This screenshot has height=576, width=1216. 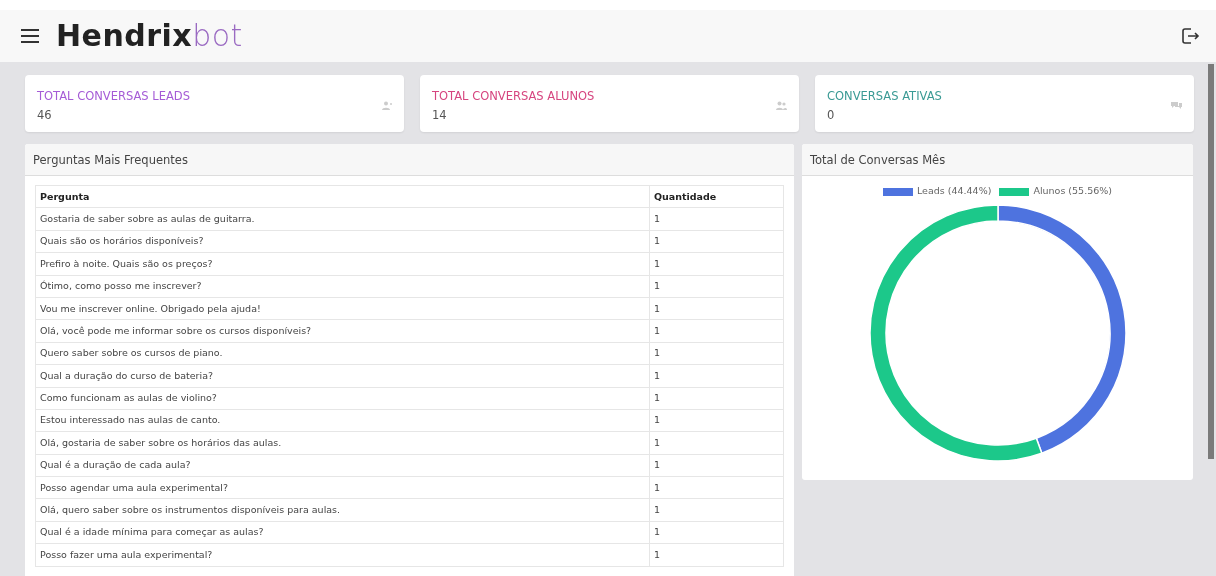 What do you see at coordinates (342, 308) in the screenshot?
I see `table-cell: Vou me inscrever online. Obrigado pela ajuda!` at bounding box center [342, 308].